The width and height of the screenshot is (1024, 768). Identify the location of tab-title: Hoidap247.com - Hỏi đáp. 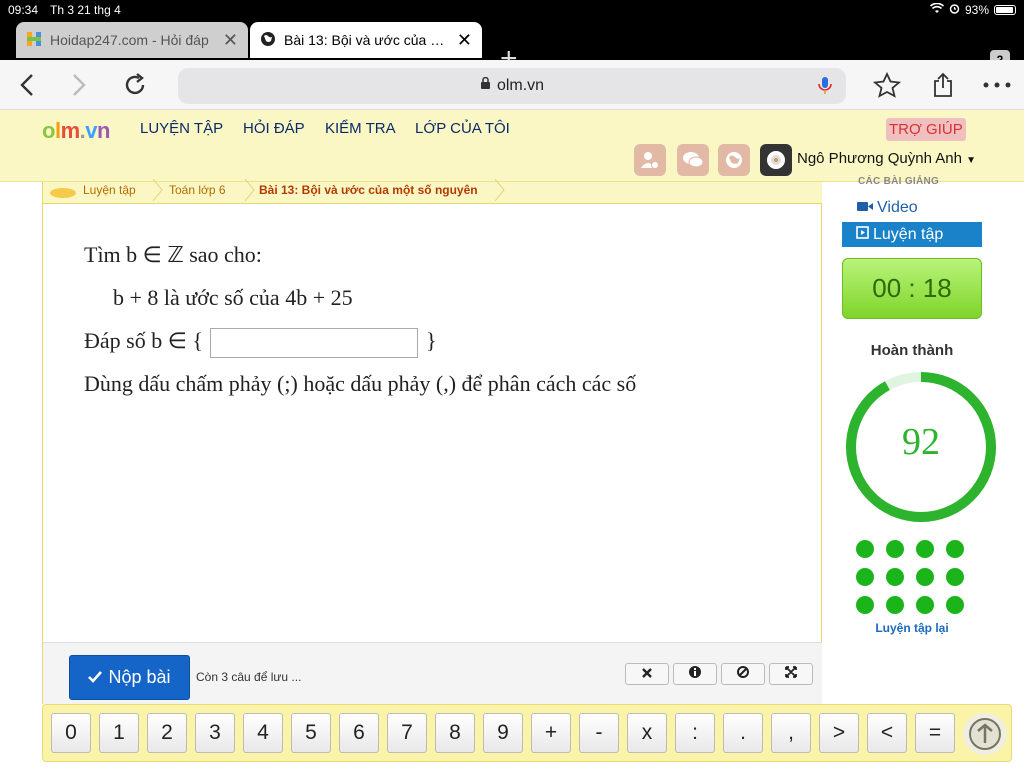
(129, 40).